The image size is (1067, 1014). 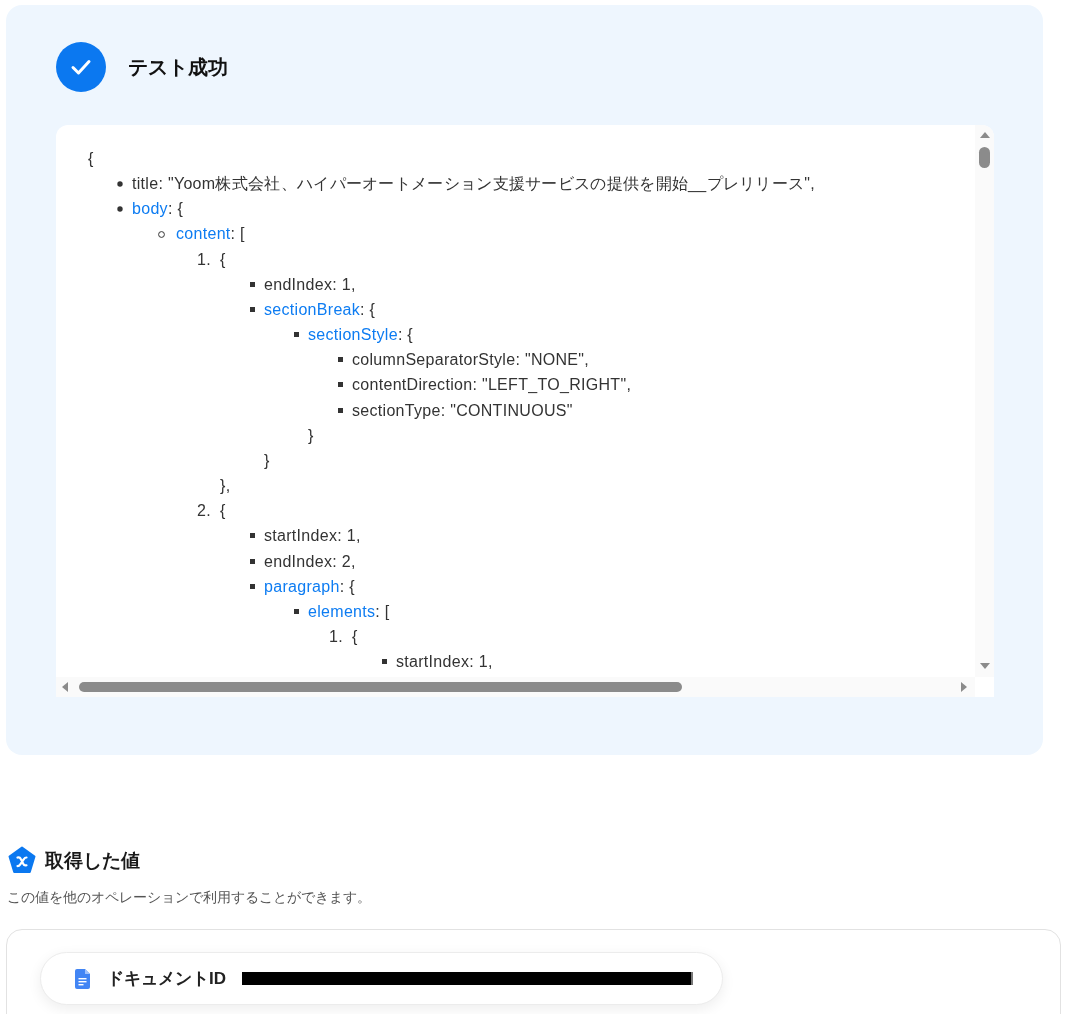 I want to click on json-line: sectionBreak: {, so click(x=320, y=309).